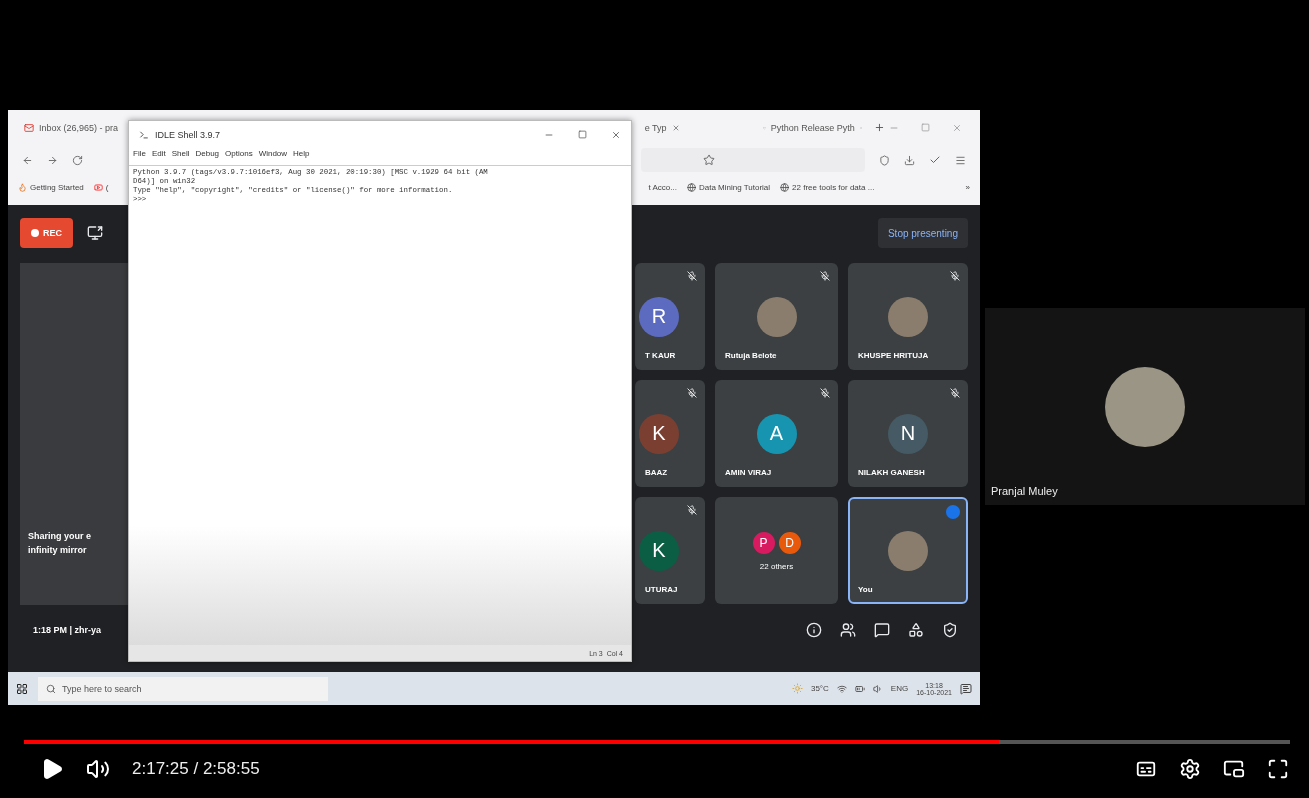 This screenshot has height=798, width=1309. Describe the element at coordinates (751, 355) in the screenshot. I see `participant-name: Rutuja Belote` at that location.